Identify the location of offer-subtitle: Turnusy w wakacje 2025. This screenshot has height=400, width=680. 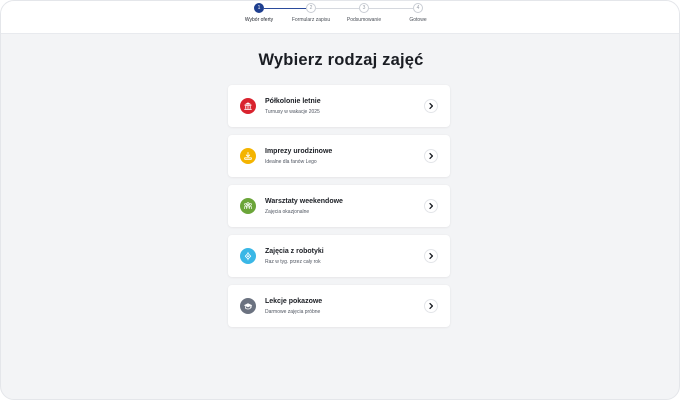
(292, 111).